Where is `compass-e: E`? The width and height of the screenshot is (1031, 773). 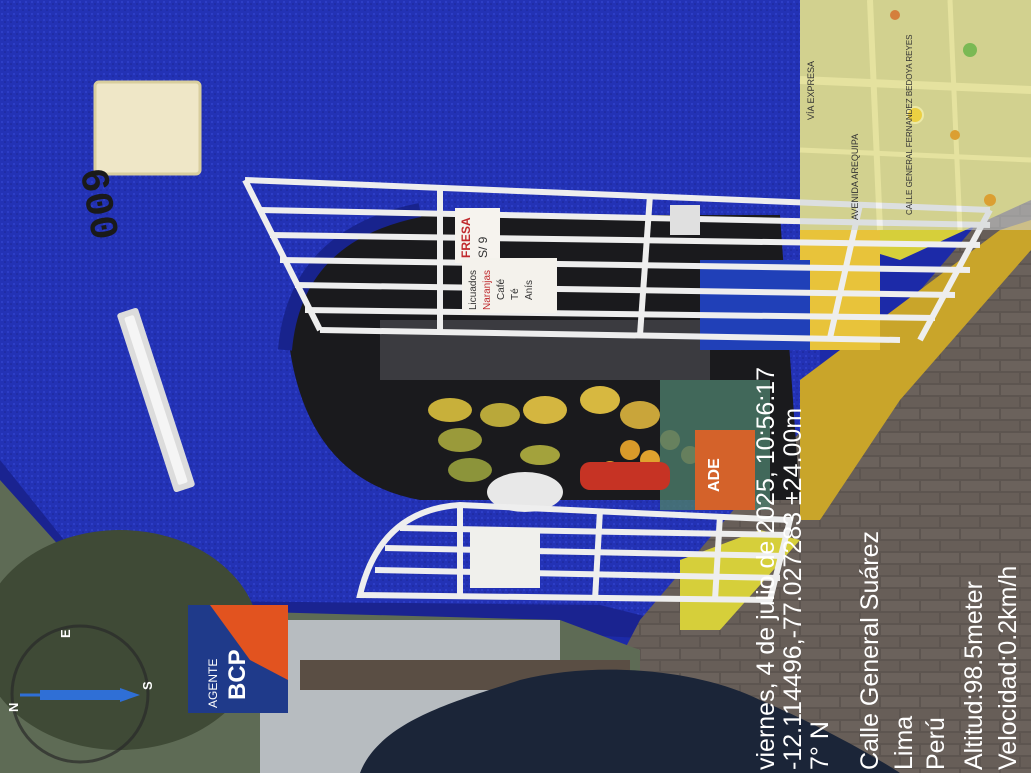 compass-e: E is located at coordinates (65, 633).